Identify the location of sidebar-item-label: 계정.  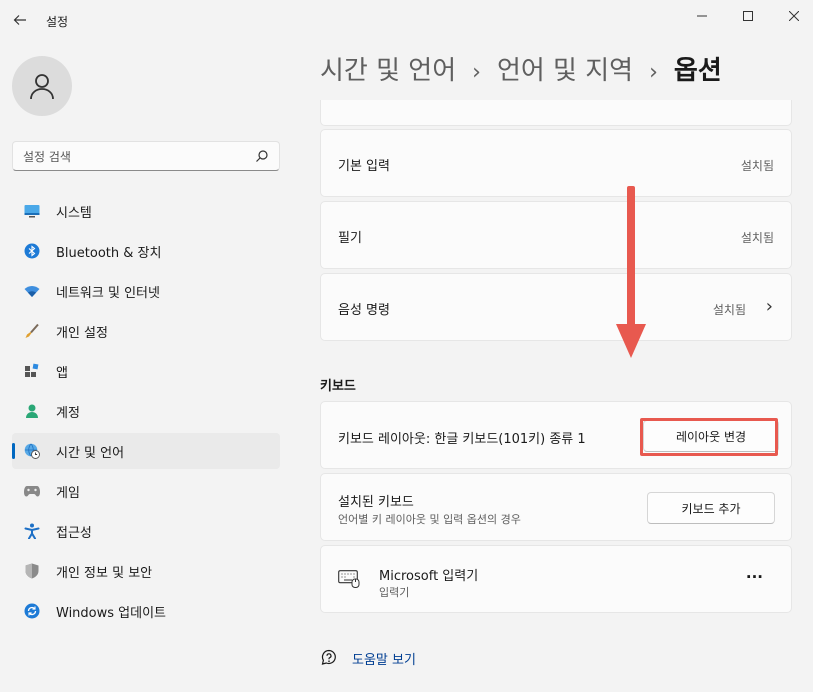
(68, 413).